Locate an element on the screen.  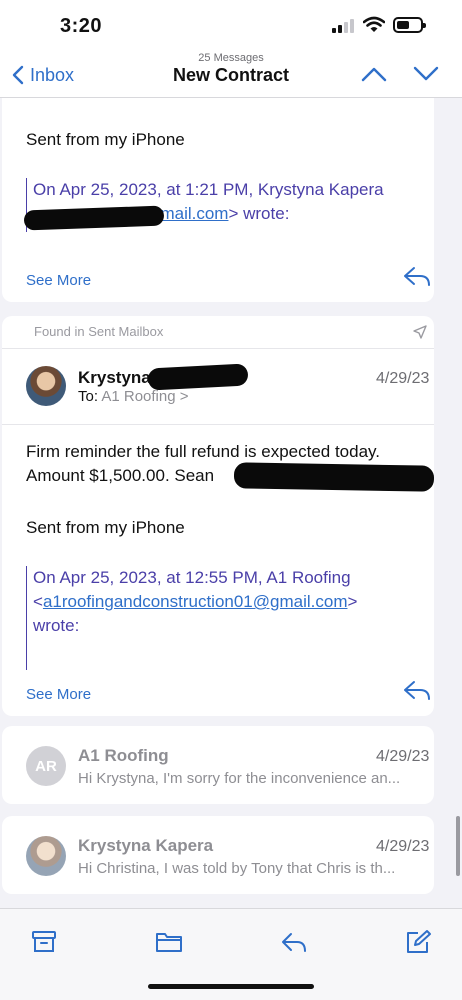
archive-icon is located at coordinates (44, 942).